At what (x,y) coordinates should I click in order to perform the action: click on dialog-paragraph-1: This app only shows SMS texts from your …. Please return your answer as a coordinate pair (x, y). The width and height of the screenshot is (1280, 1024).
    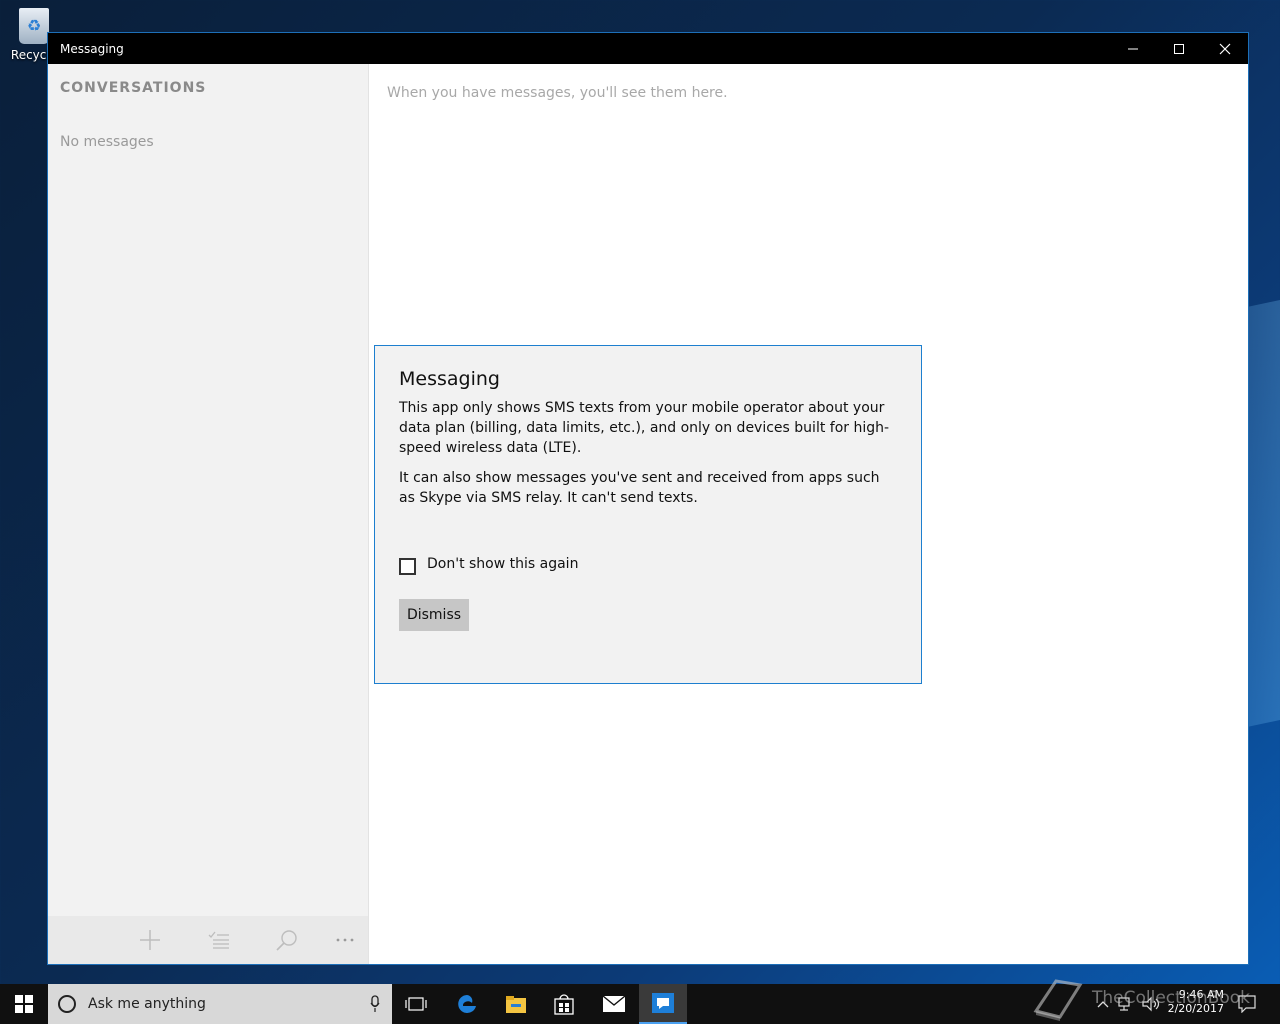
    Looking at the image, I should click on (644, 428).